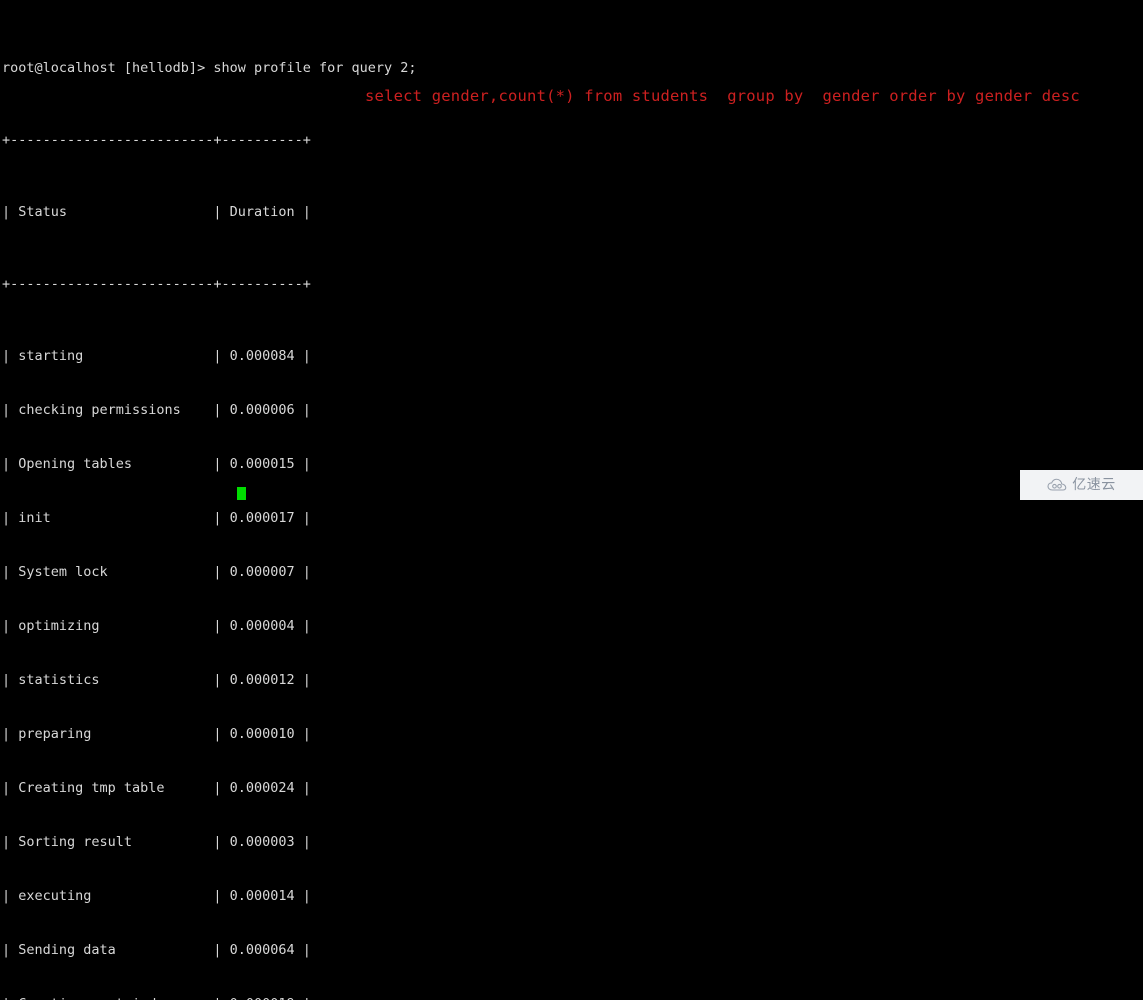  Describe the element at coordinates (156, 572) in the screenshot. I see `table-row: | System lock | 0.000007 |` at that location.